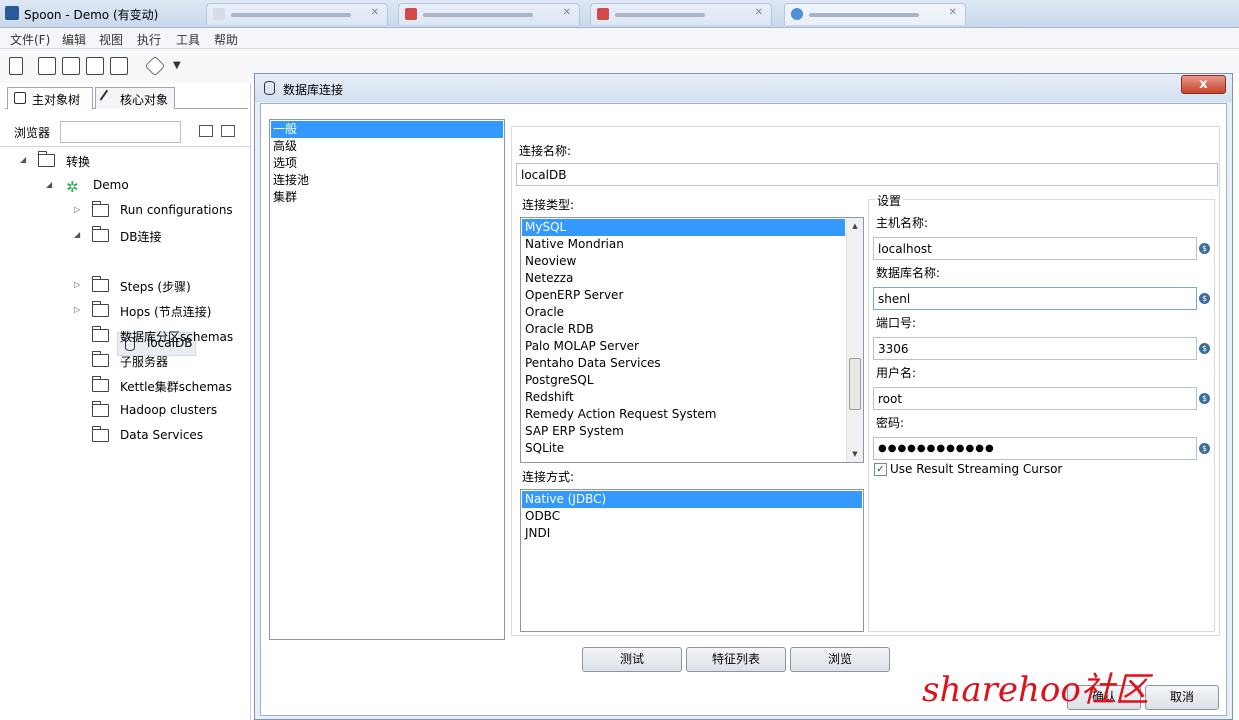 This screenshot has width=1239, height=720. What do you see at coordinates (71, 66) in the screenshot?
I see `explore-repository-icon` at bounding box center [71, 66].